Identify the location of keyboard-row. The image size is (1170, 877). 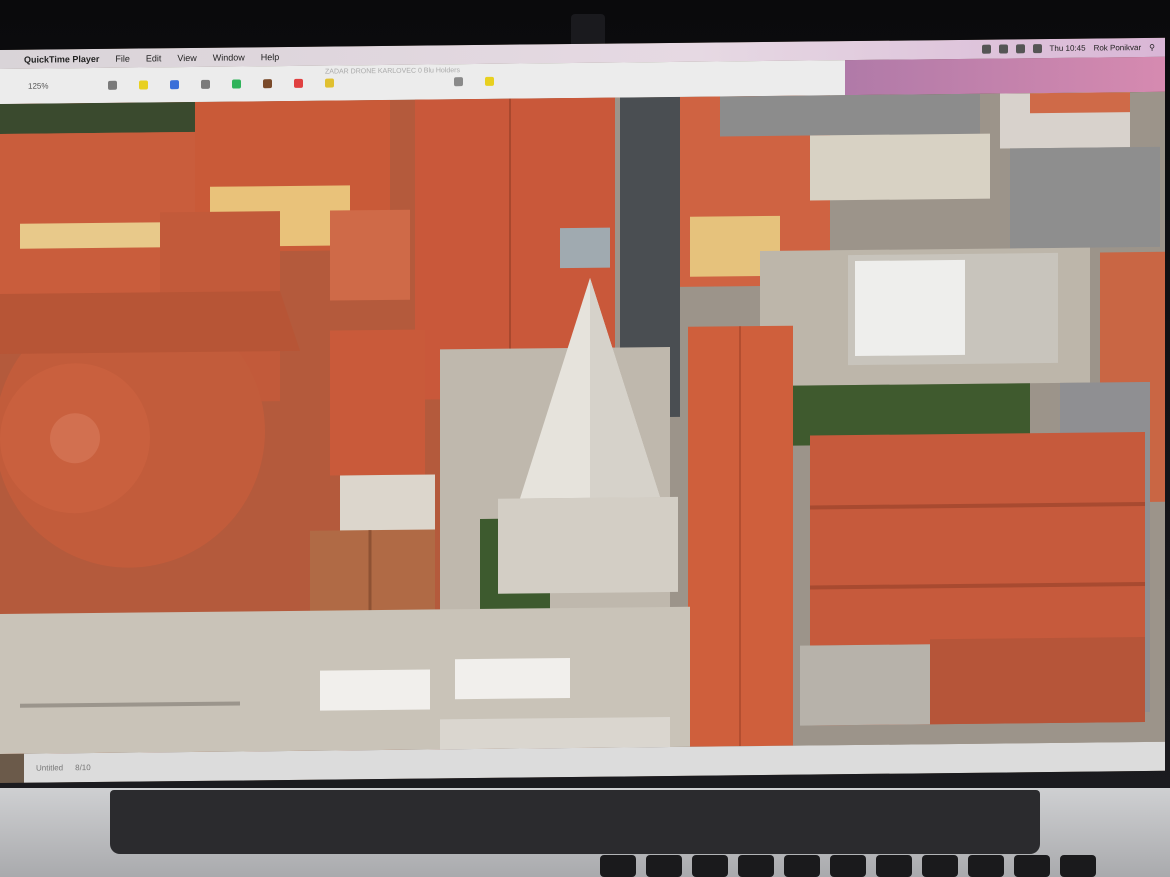
(848, 866).